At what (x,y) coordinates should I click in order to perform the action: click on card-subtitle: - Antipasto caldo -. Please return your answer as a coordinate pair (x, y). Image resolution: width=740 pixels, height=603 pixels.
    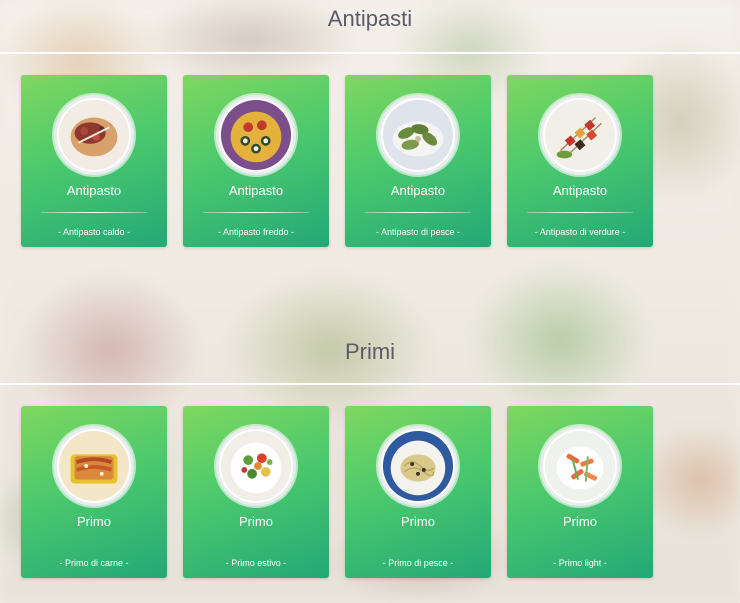
    Looking at the image, I should click on (94, 232).